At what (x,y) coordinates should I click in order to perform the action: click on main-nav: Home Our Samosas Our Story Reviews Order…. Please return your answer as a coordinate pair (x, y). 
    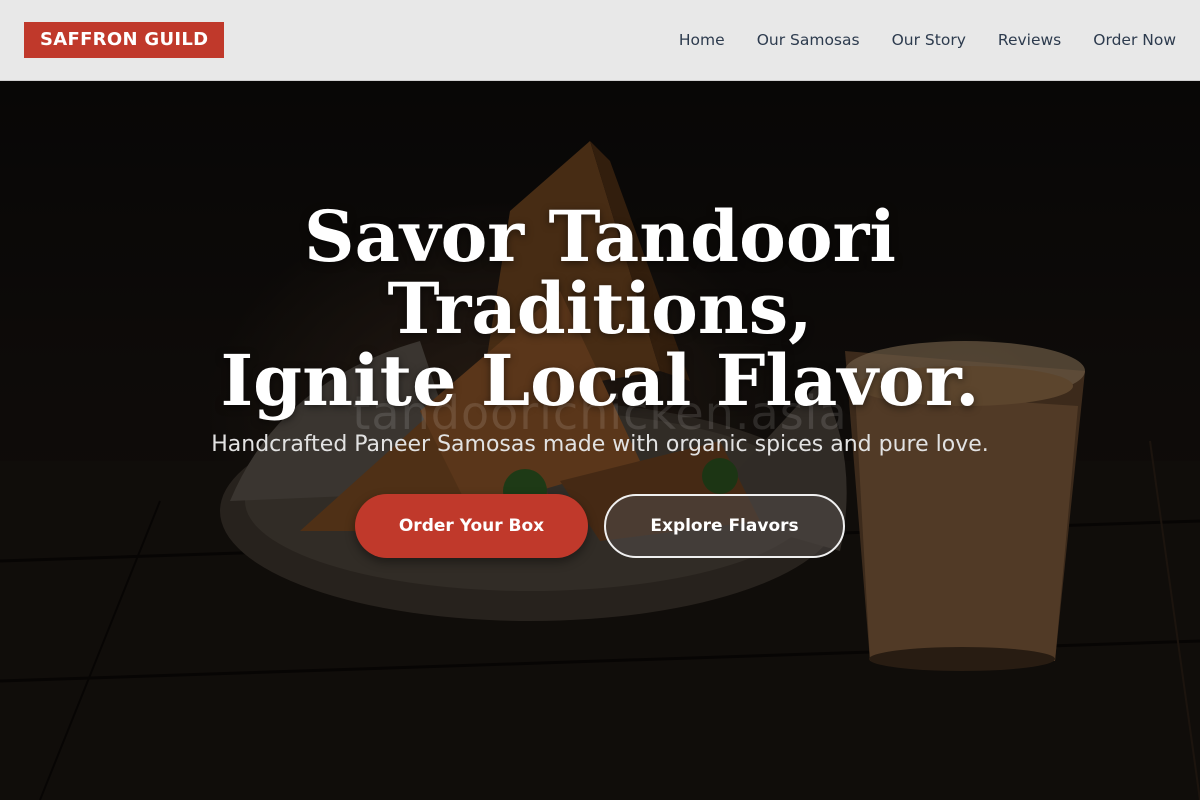
    Looking at the image, I should click on (927, 40).